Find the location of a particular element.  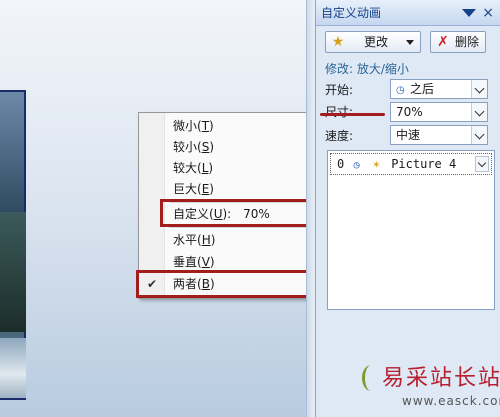

remove-effect-button: ✗ 删除 is located at coordinates (458, 42).